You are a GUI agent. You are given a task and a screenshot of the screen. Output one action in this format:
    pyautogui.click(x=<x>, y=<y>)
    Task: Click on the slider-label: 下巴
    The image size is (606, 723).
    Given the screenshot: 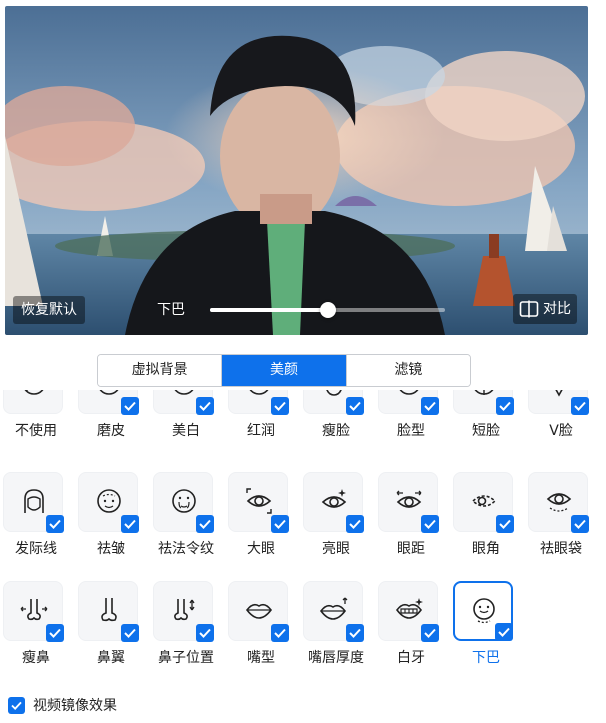 What is the action you would take?
    pyautogui.click(x=171, y=310)
    